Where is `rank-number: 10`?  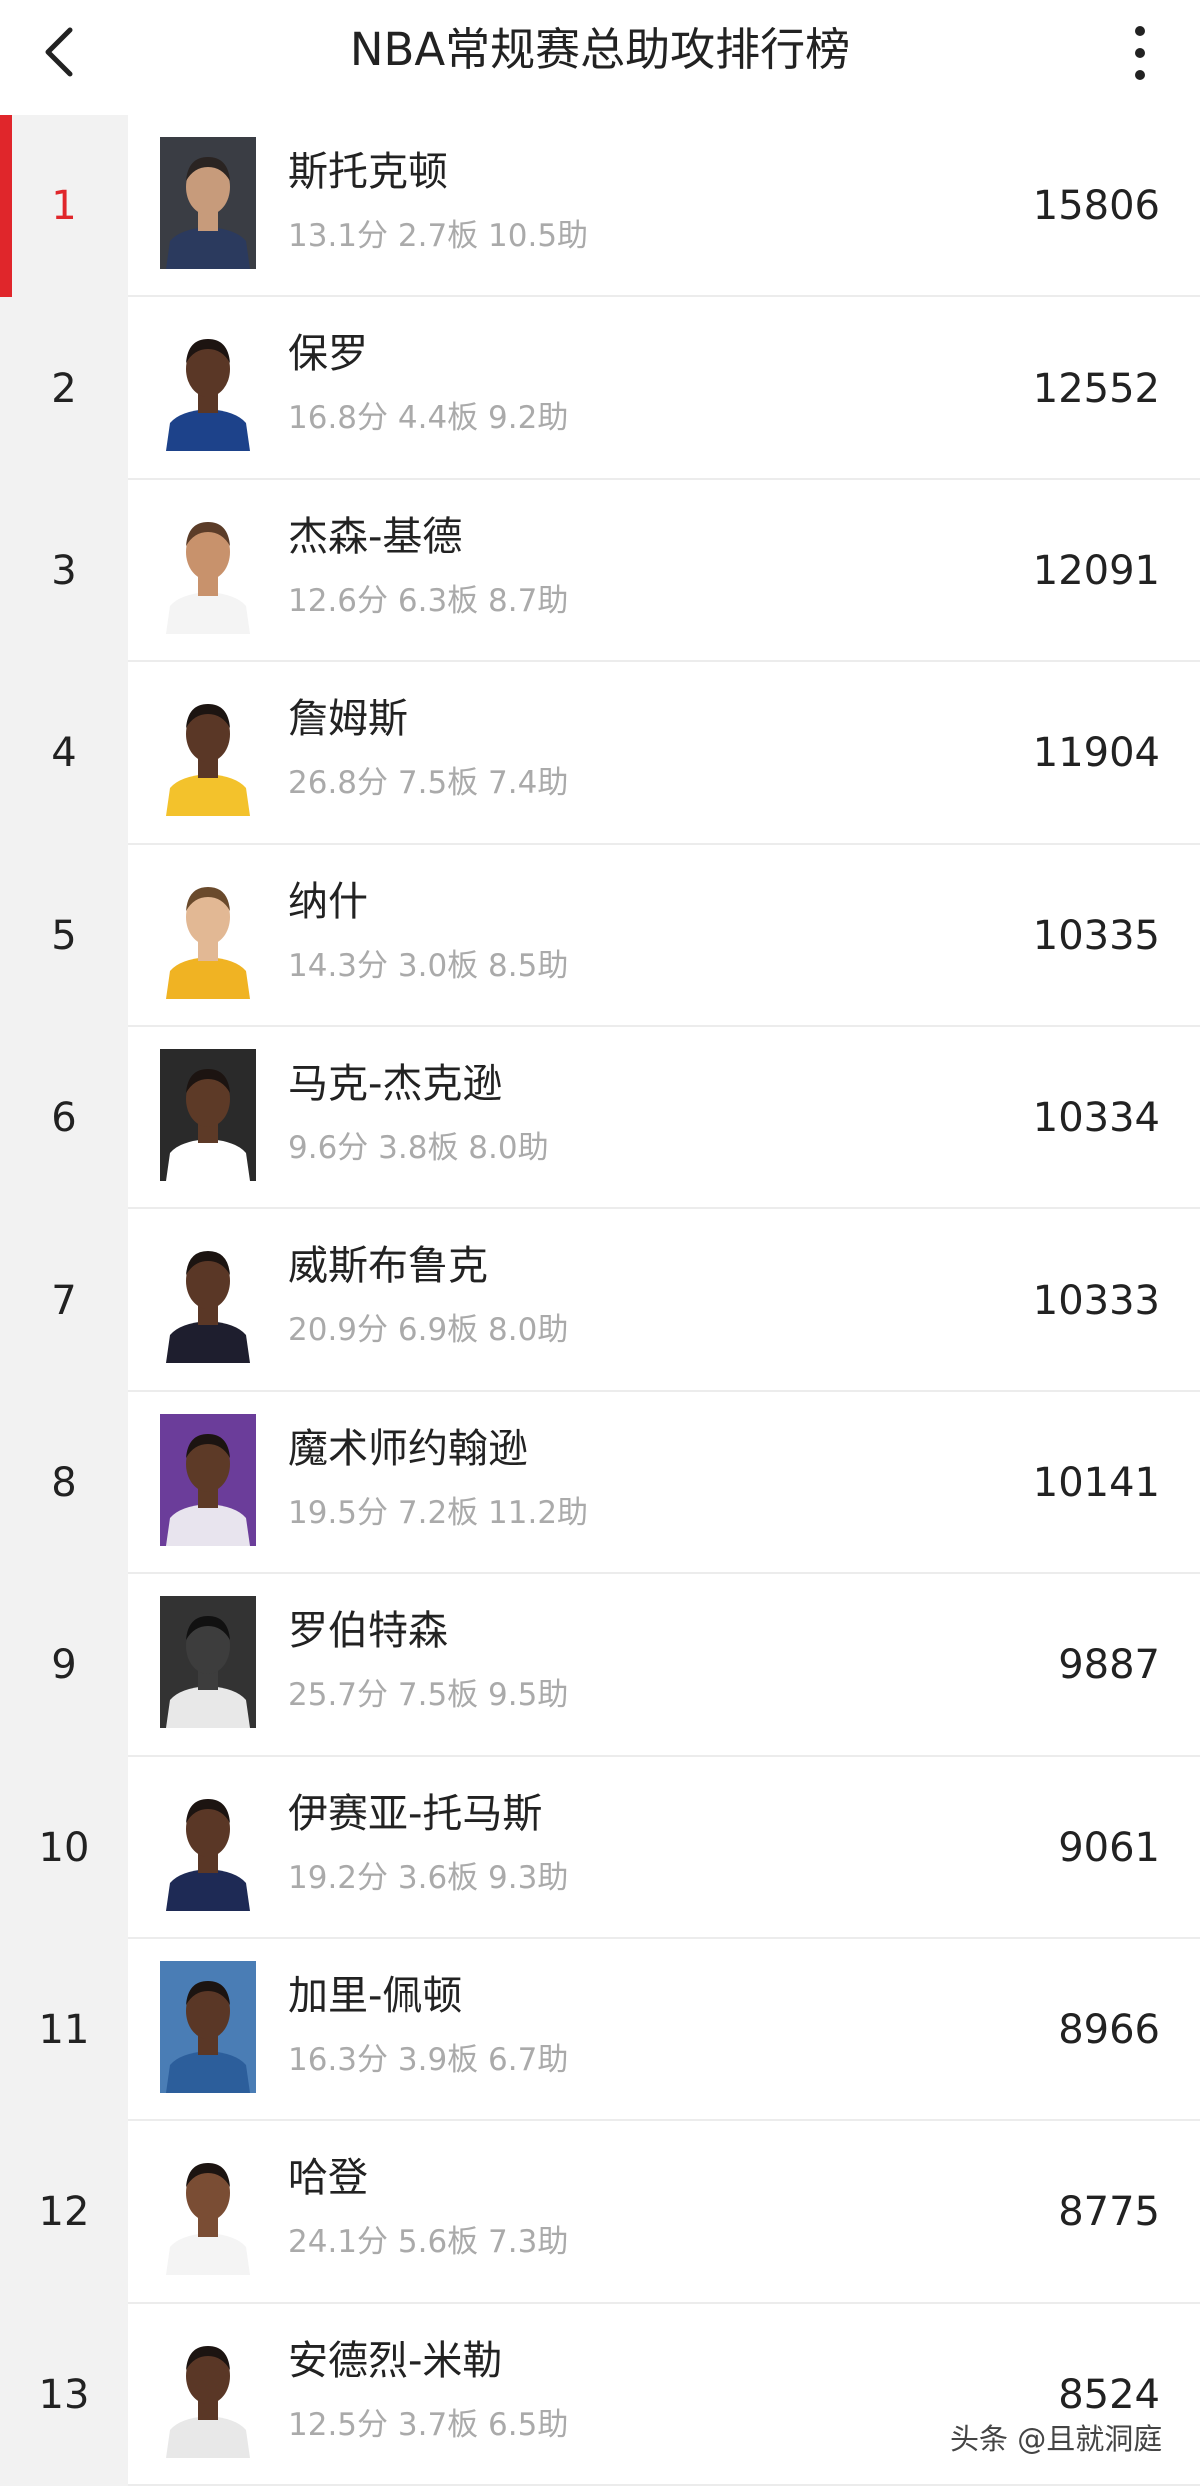 rank-number: 10 is located at coordinates (64, 1847).